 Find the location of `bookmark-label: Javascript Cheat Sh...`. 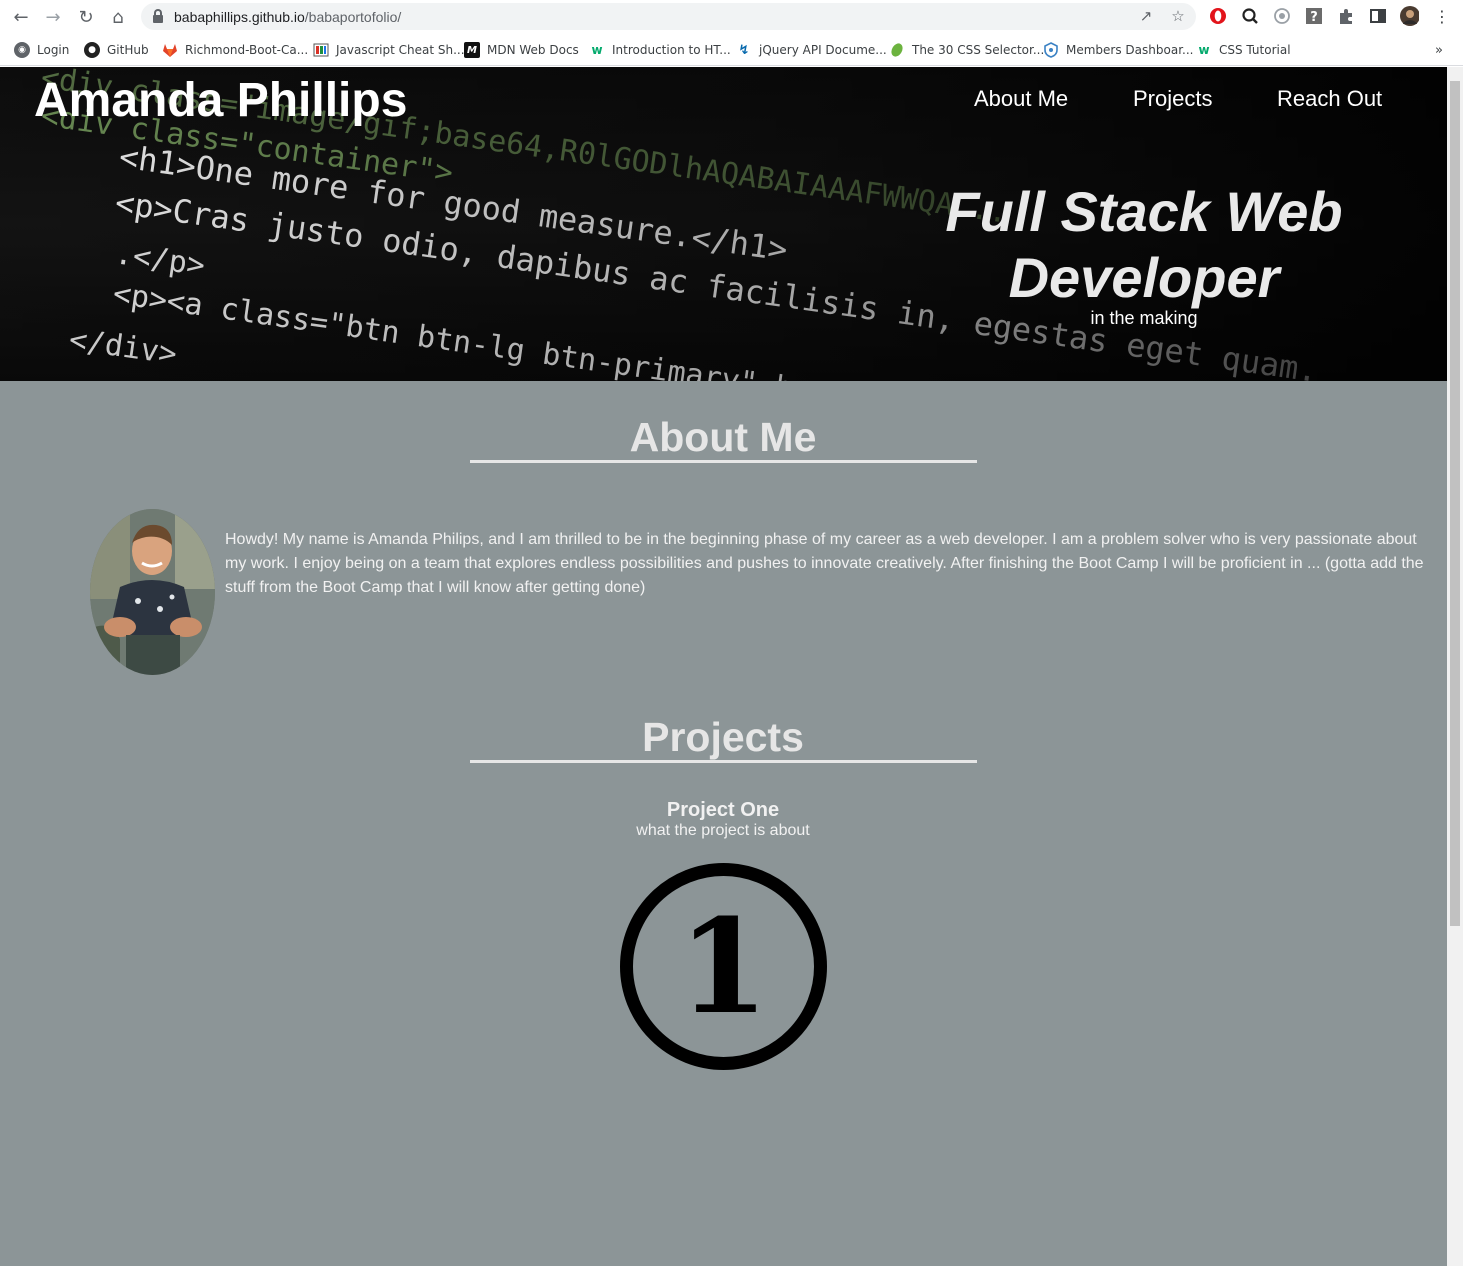

bookmark-label: Javascript Cheat Sh... is located at coordinates (400, 50).